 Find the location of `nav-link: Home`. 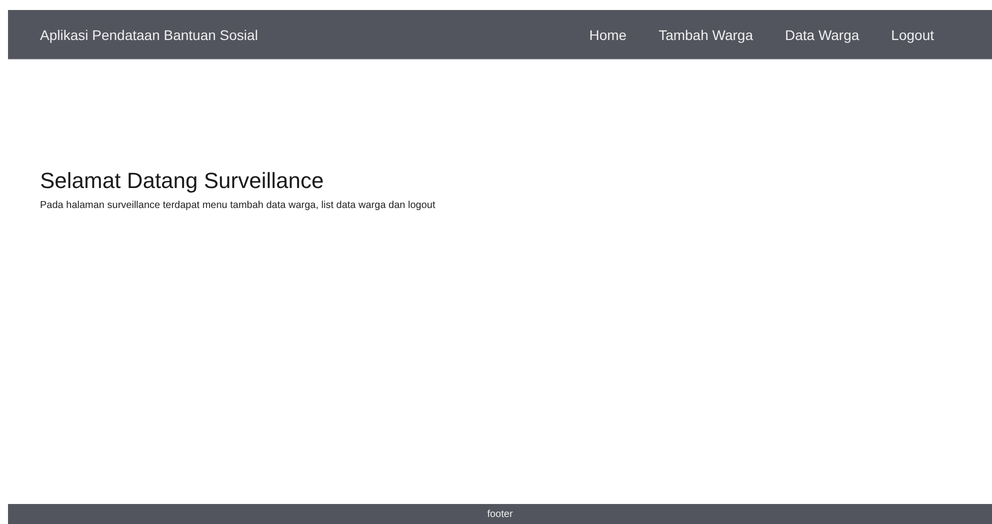

nav-link: Home is located at coordinates (608, 34).